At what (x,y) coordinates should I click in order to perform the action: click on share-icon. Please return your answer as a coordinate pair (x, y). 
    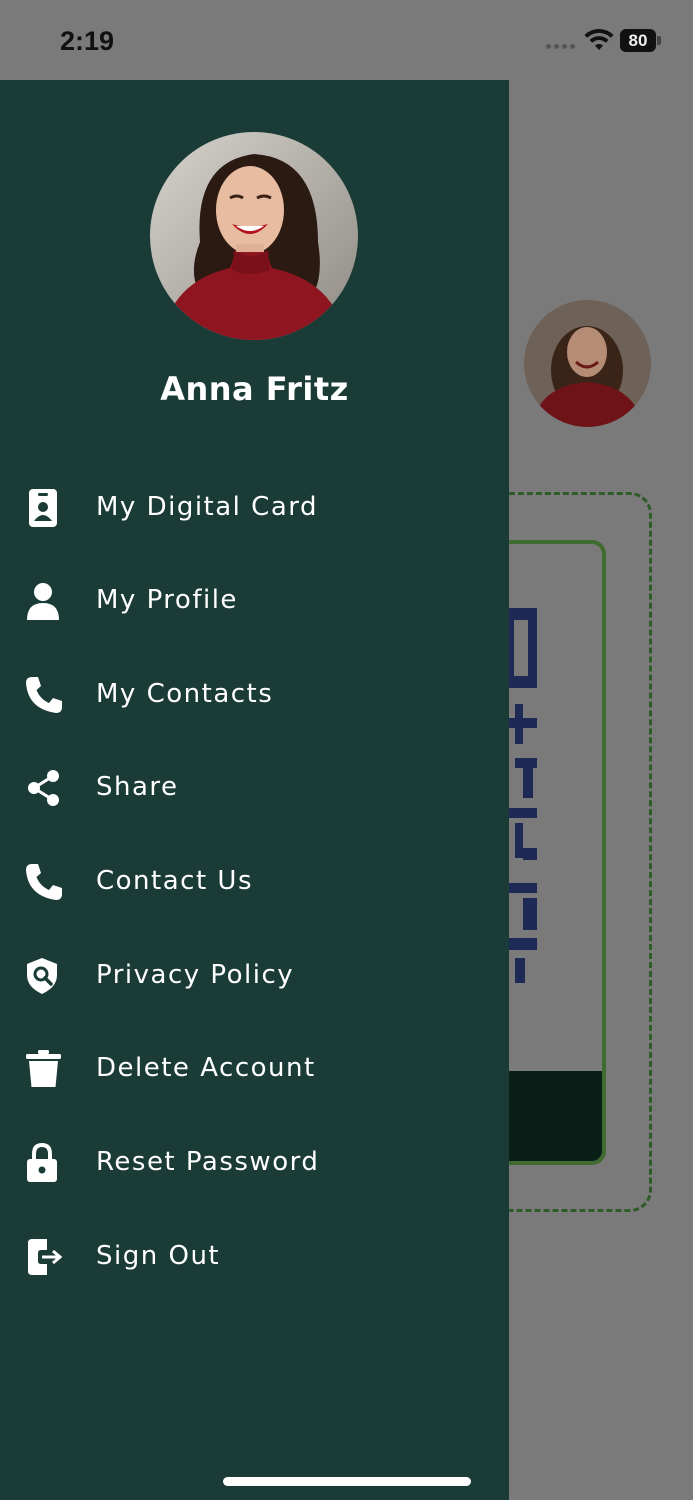
    Looking at the image, I should click on (44, 788).